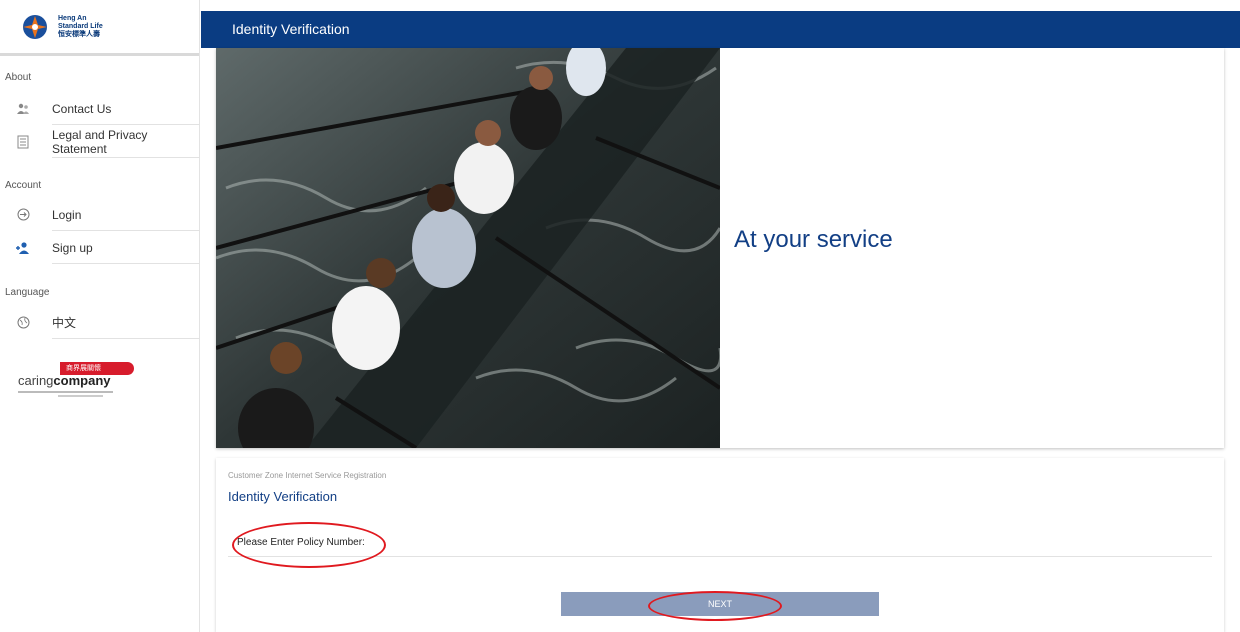 The image size is (1240, 632). What do you see at coordinates (79, 34) in the screenshot?
I see `brand-name-zh: 恒安標準人壽` at bounding box center [79, 34].